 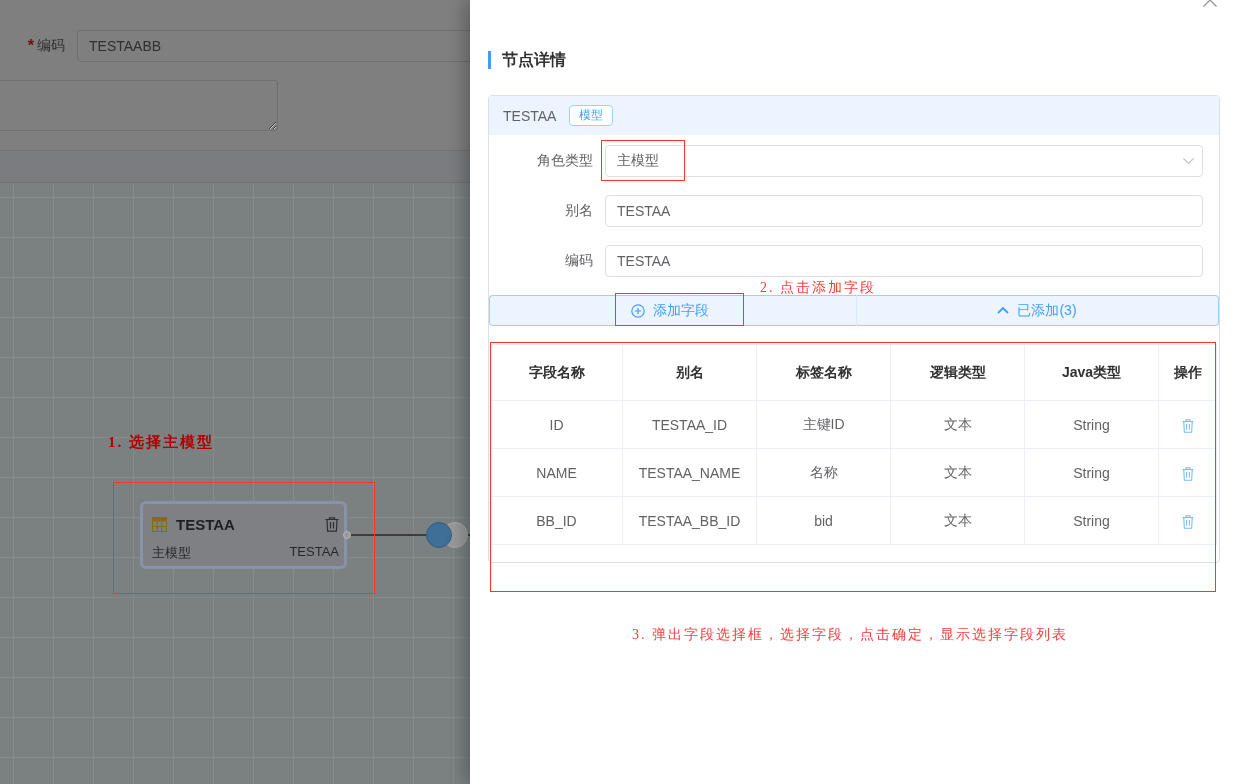 What do you see at coordinates (30, 46) in the screenshot?
I see `required-mark: *` at bounding box center [30, 46].